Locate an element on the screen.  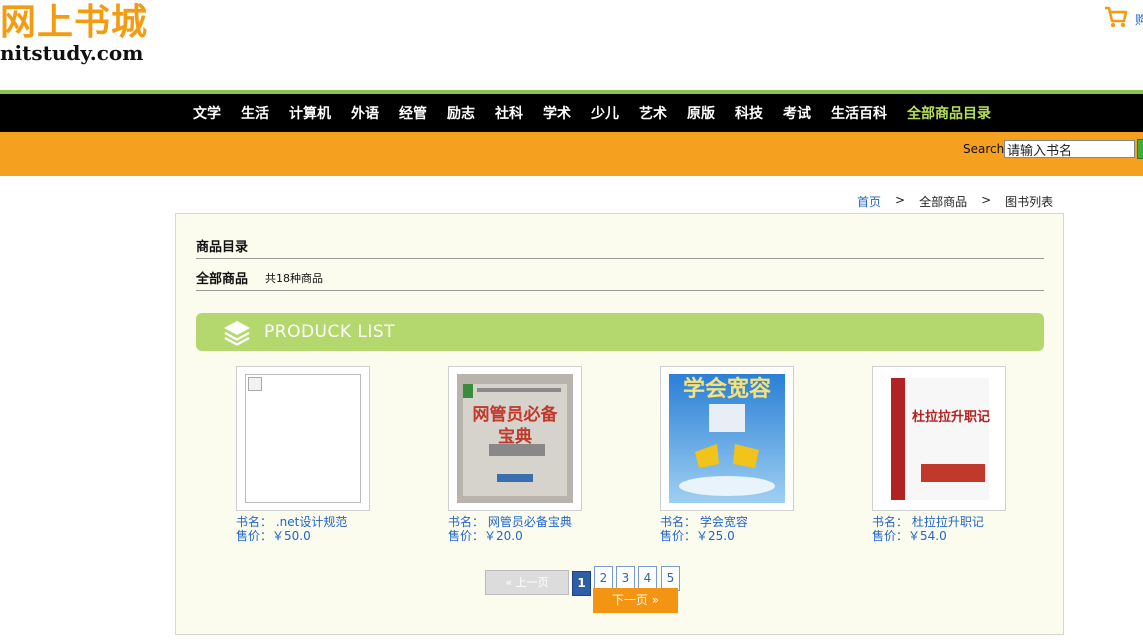
product-card: 书名： .net设计规范 售价：￥50.0 is located at coordinates (311, 456).